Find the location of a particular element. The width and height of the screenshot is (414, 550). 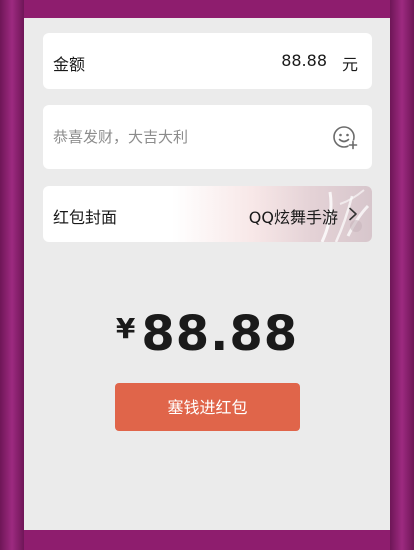

cover-row: 红包封面 QQ炫舞手游 is located at coordinates (207, 214).